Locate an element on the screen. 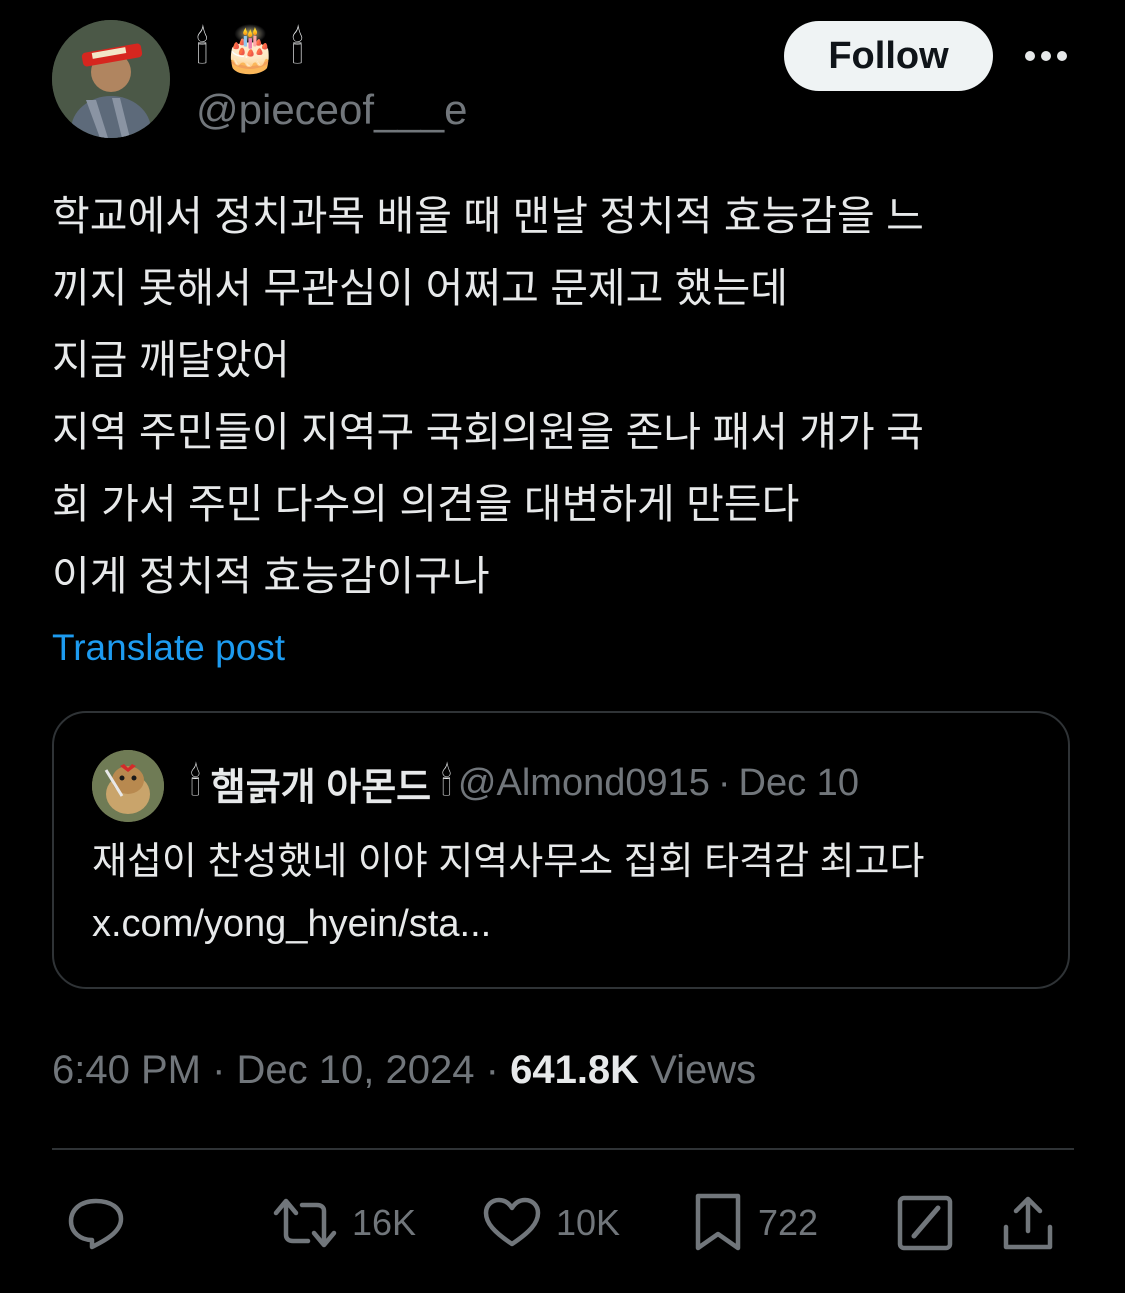 This screenshot has width=1125, height=1293. post-text-line: 이게 정치적 효능감이구나 is located at coordinates (271, 576).